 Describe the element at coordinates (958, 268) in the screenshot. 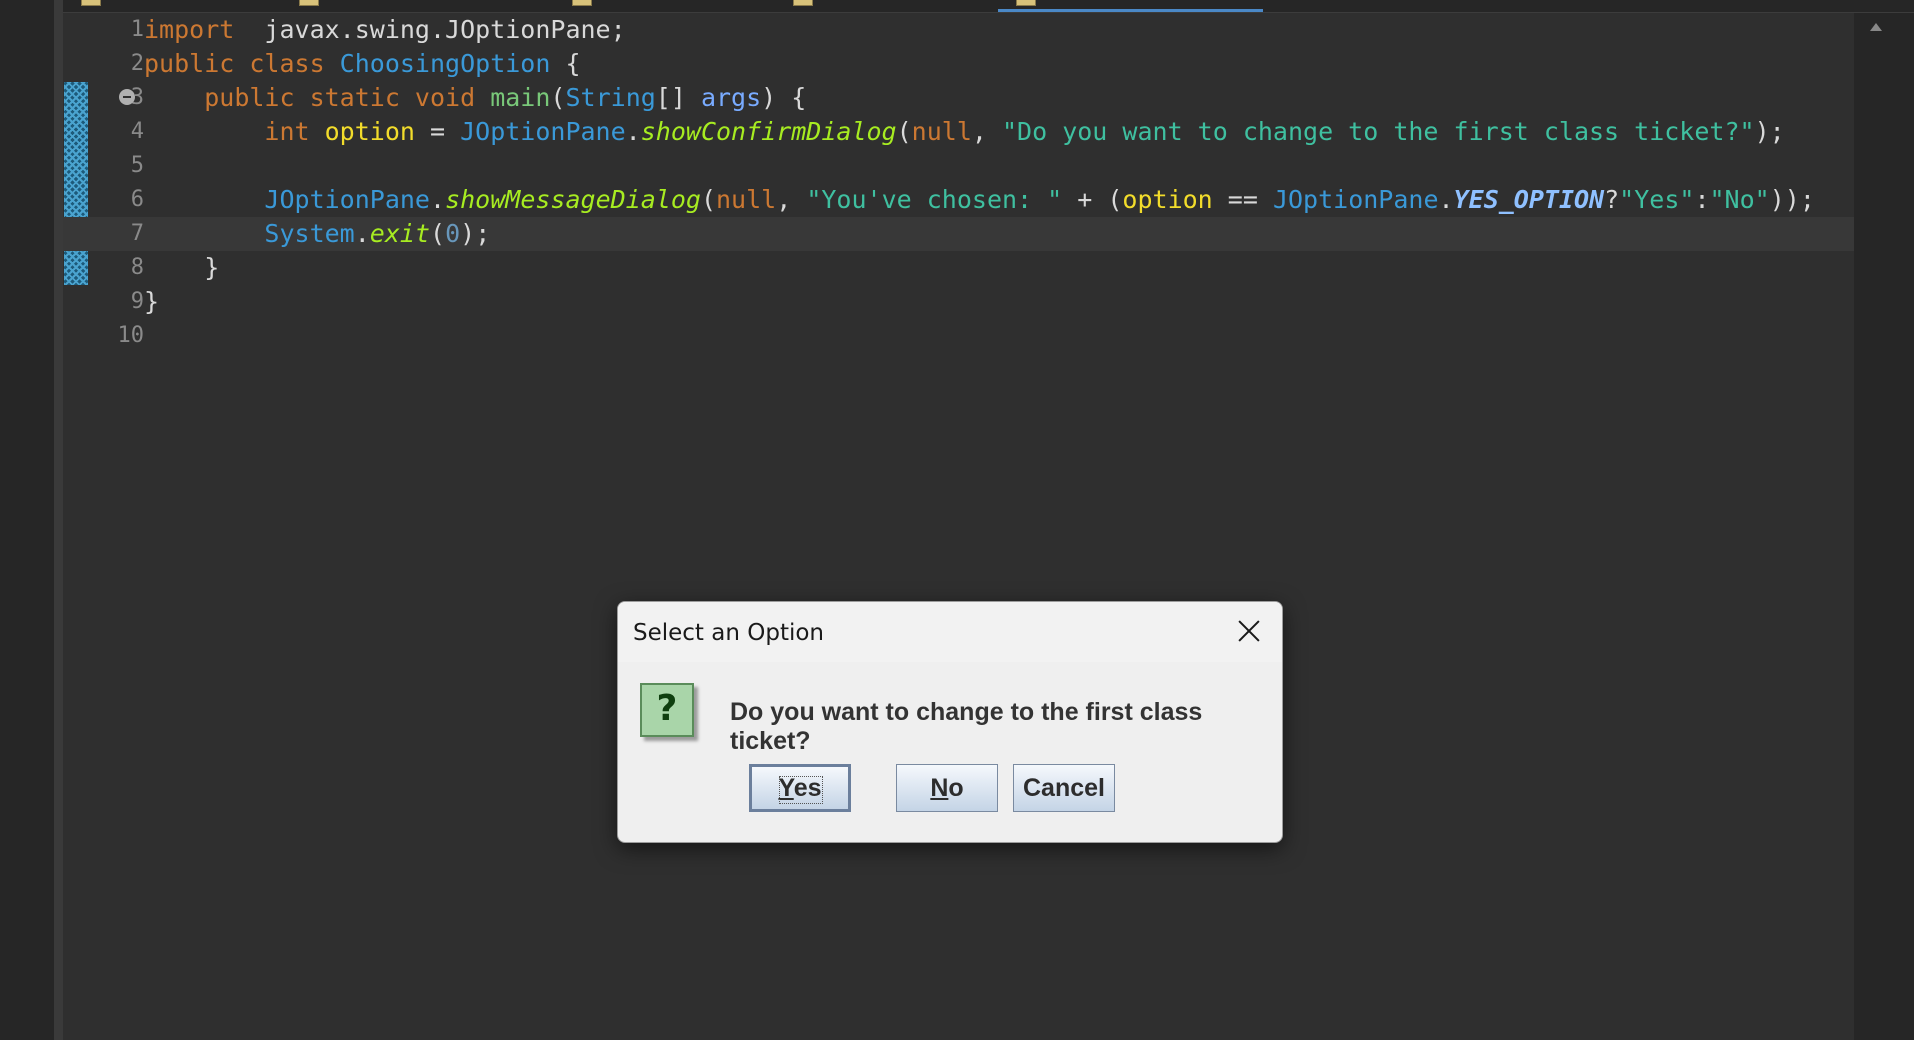

I see `code-line: 8 }` at that location.